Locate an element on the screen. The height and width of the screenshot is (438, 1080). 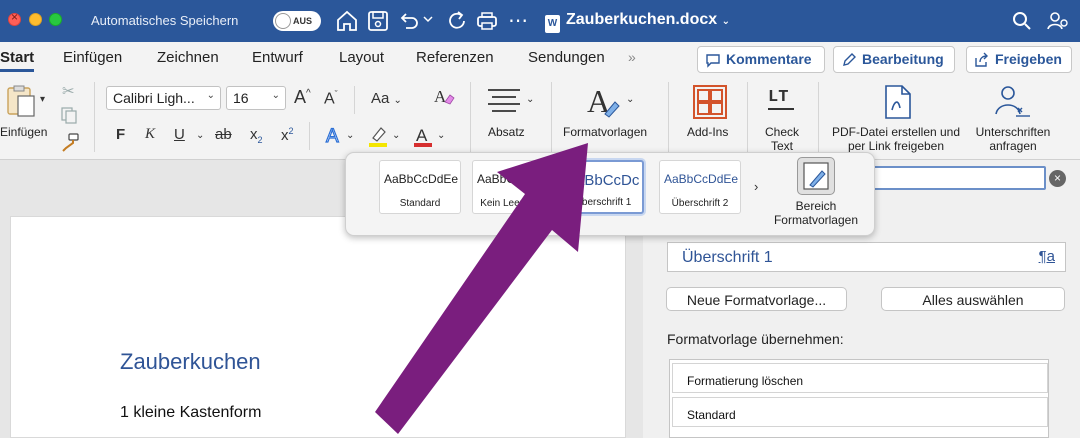
style-card-no-spacing: AaBbCcDdEe Kein Leerraum is located at coordinates (513, 187).